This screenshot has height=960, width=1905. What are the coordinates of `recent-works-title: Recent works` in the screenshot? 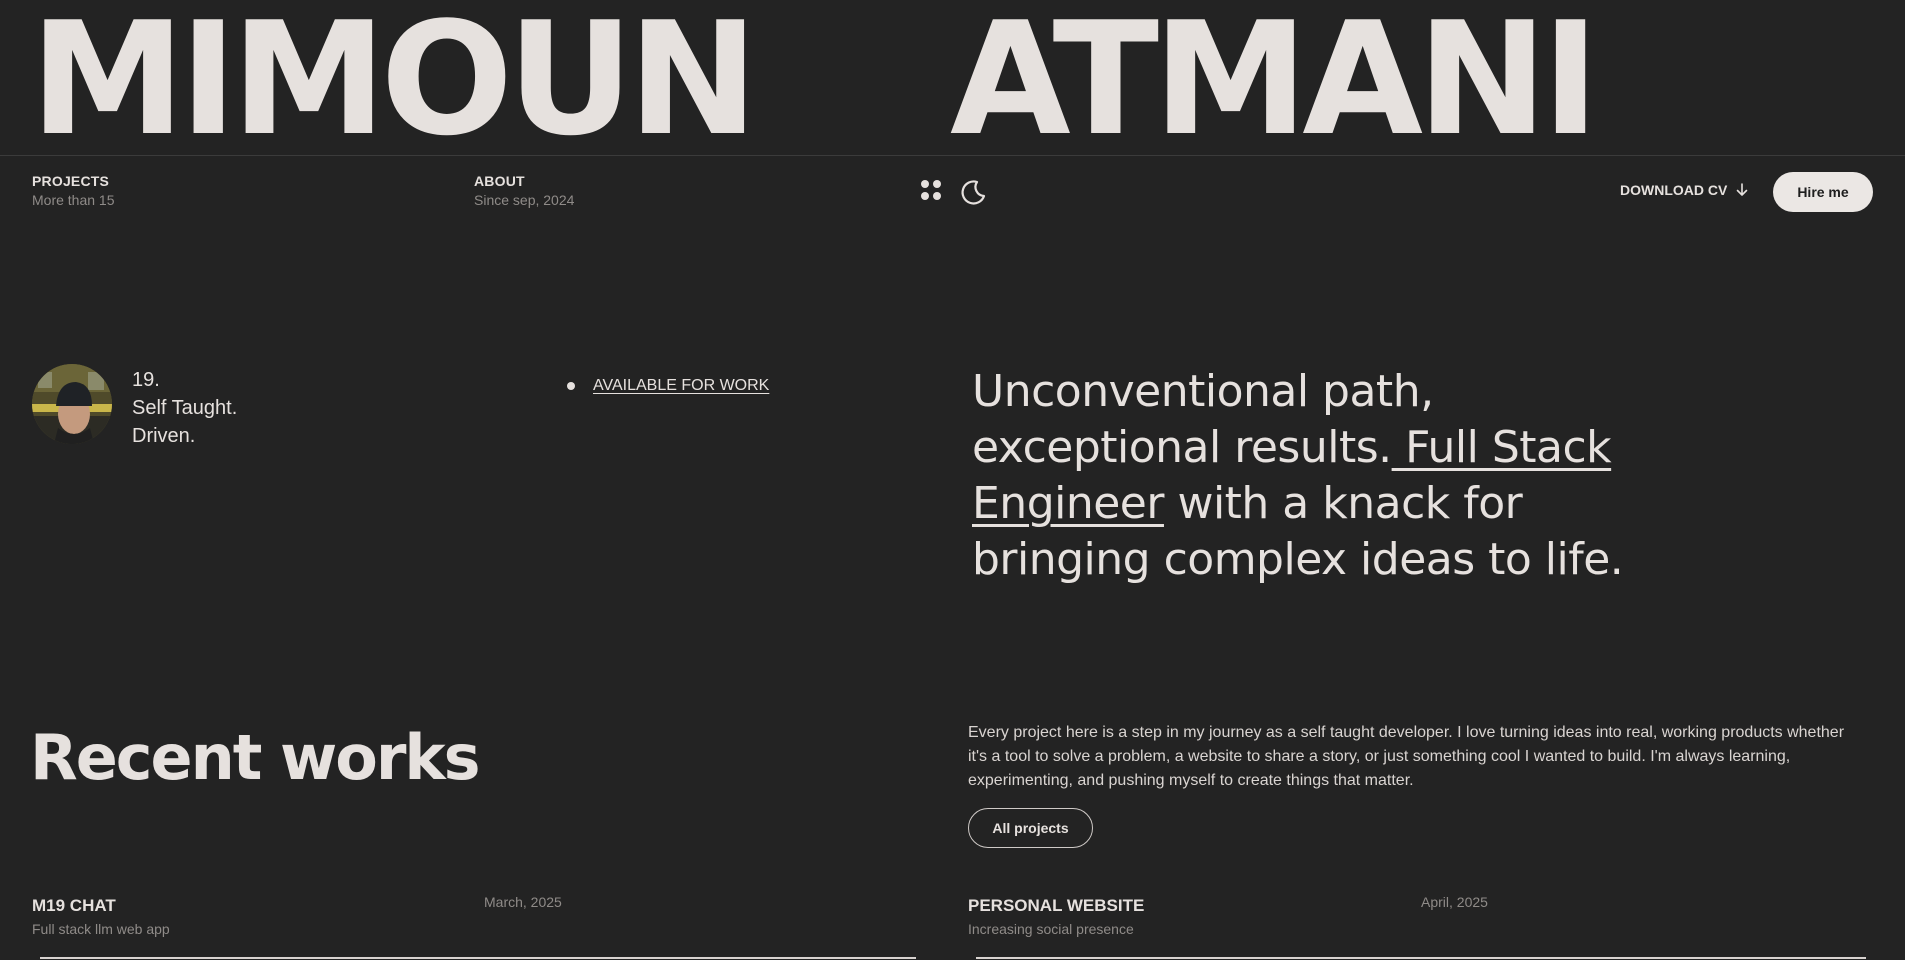 It's located at (255, 757).